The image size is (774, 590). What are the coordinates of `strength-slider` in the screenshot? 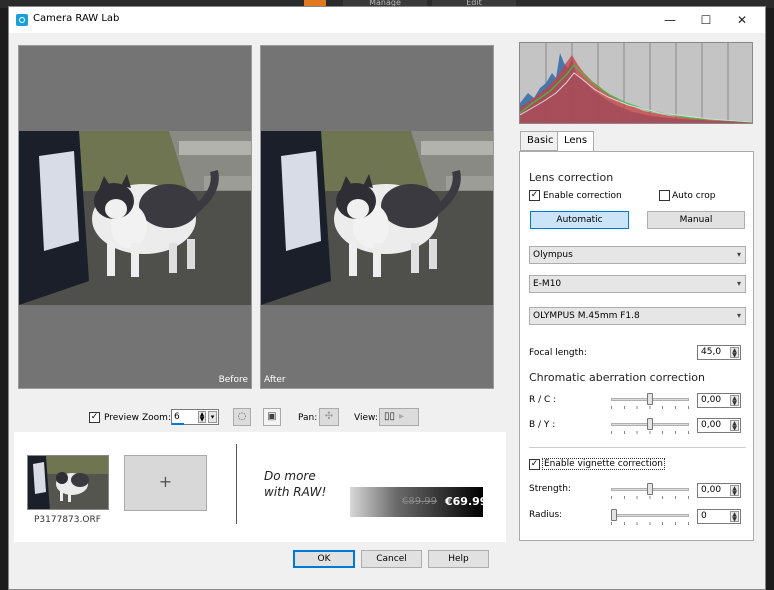 It's located at (650, 491).